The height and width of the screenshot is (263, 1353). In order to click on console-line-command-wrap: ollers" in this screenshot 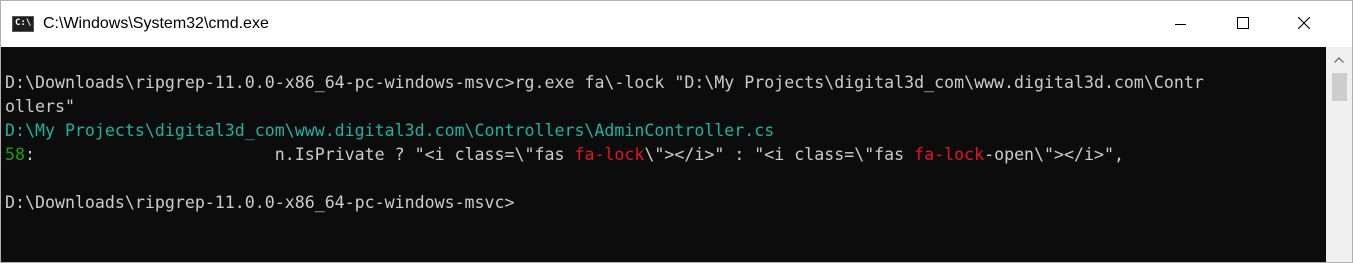, I will do `click(40, 107)`.